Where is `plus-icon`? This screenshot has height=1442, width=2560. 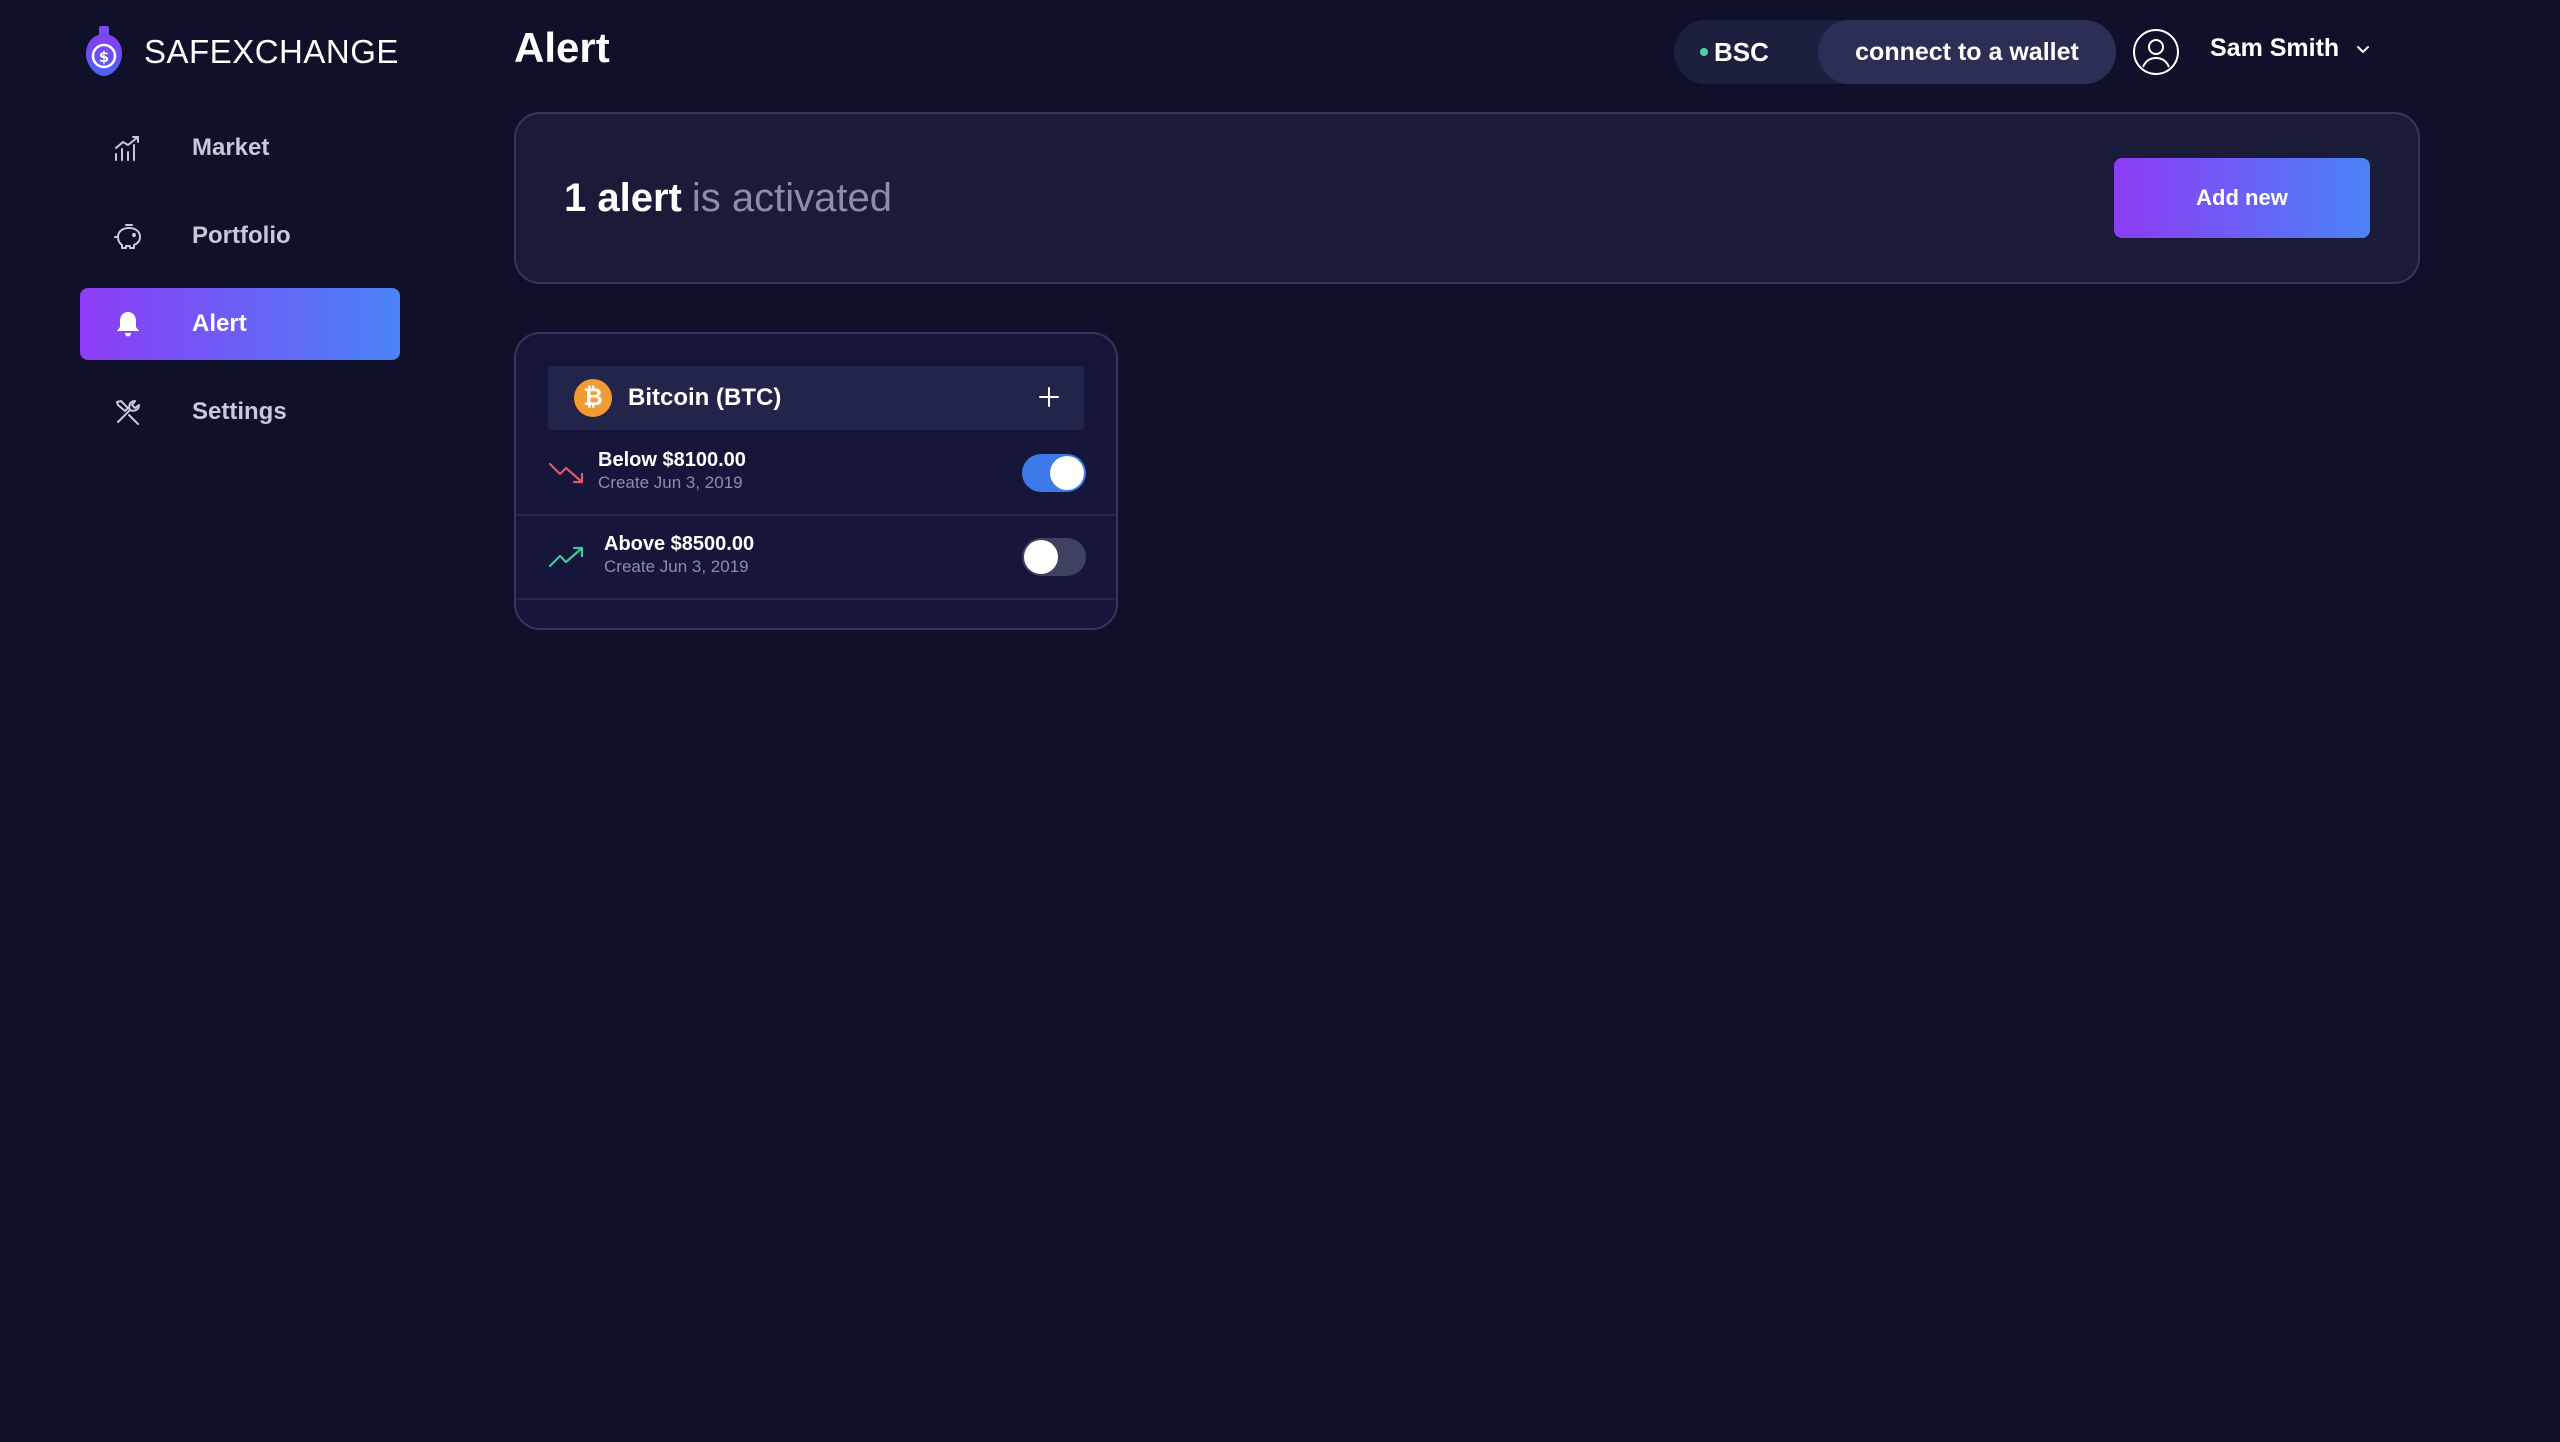
plus-icon is located at coordinates (1049, 397).